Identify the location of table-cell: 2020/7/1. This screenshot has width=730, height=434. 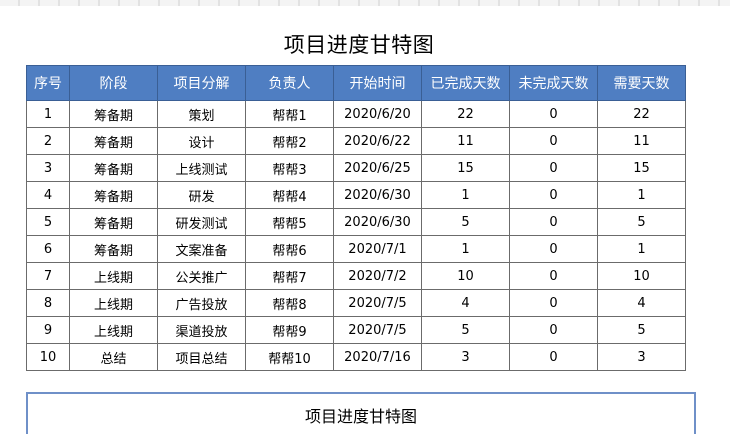
(377, 249).